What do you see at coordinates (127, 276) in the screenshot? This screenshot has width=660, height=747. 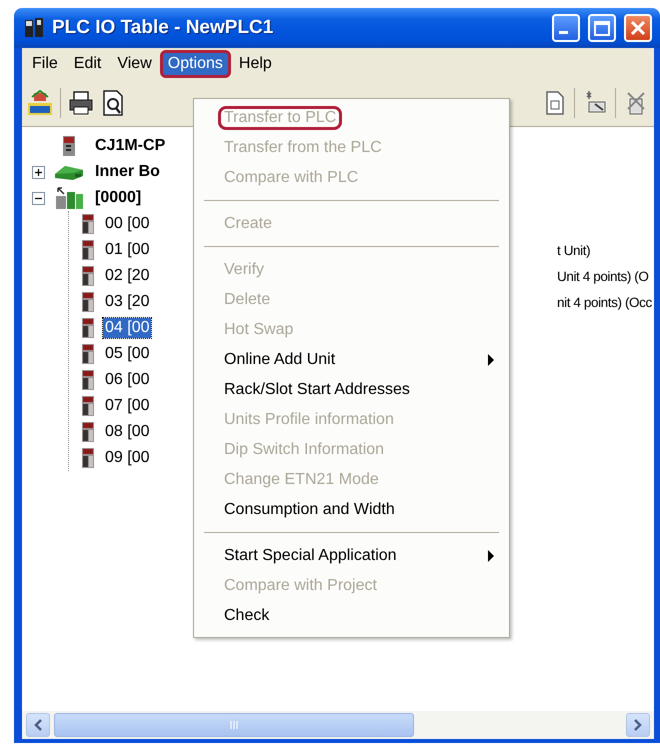 I see `tree-item: 02 [20` at bounding box center [127, 276].